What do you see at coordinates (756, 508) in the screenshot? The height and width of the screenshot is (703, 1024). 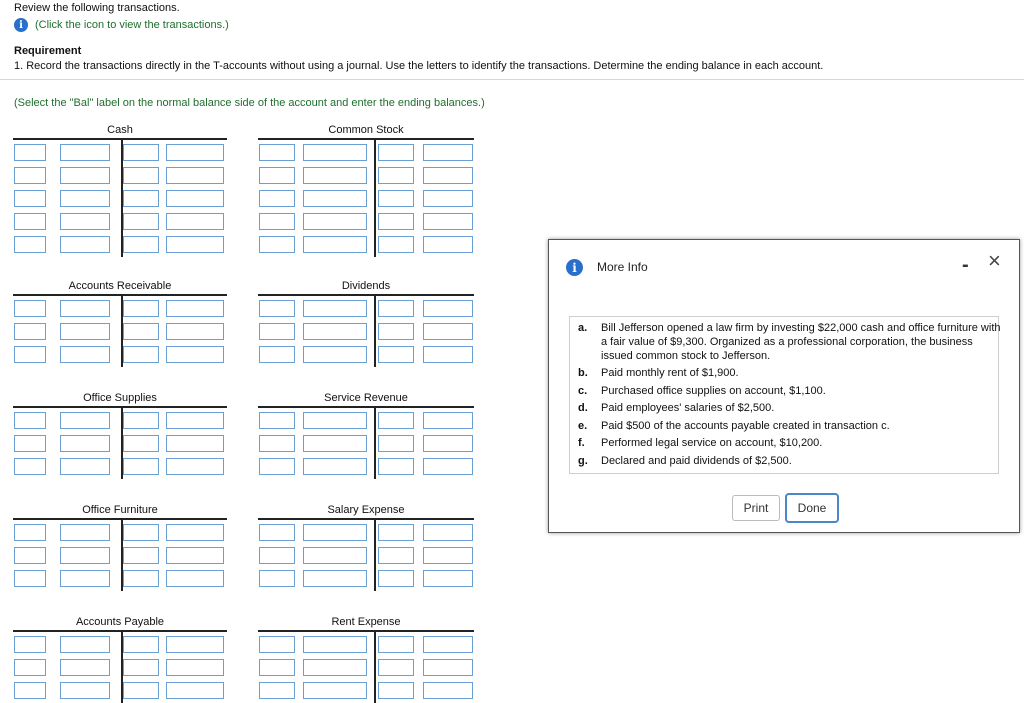 I see `print-button: Print` at bounding box center [756, 508].